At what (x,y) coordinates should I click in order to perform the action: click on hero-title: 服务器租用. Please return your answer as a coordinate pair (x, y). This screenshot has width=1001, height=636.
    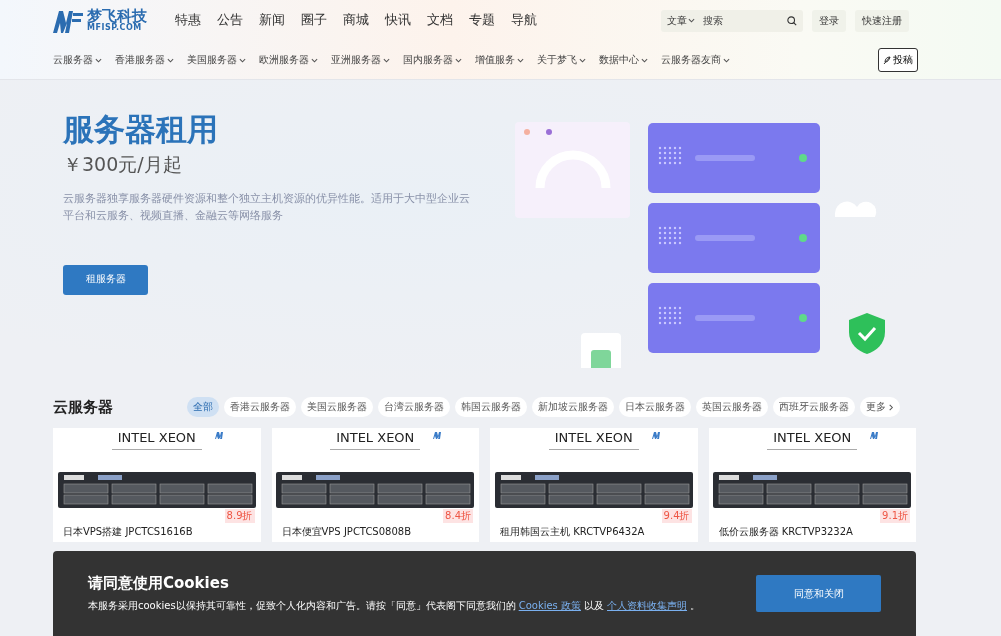
    Looking at the image, I should click on (140, 130).